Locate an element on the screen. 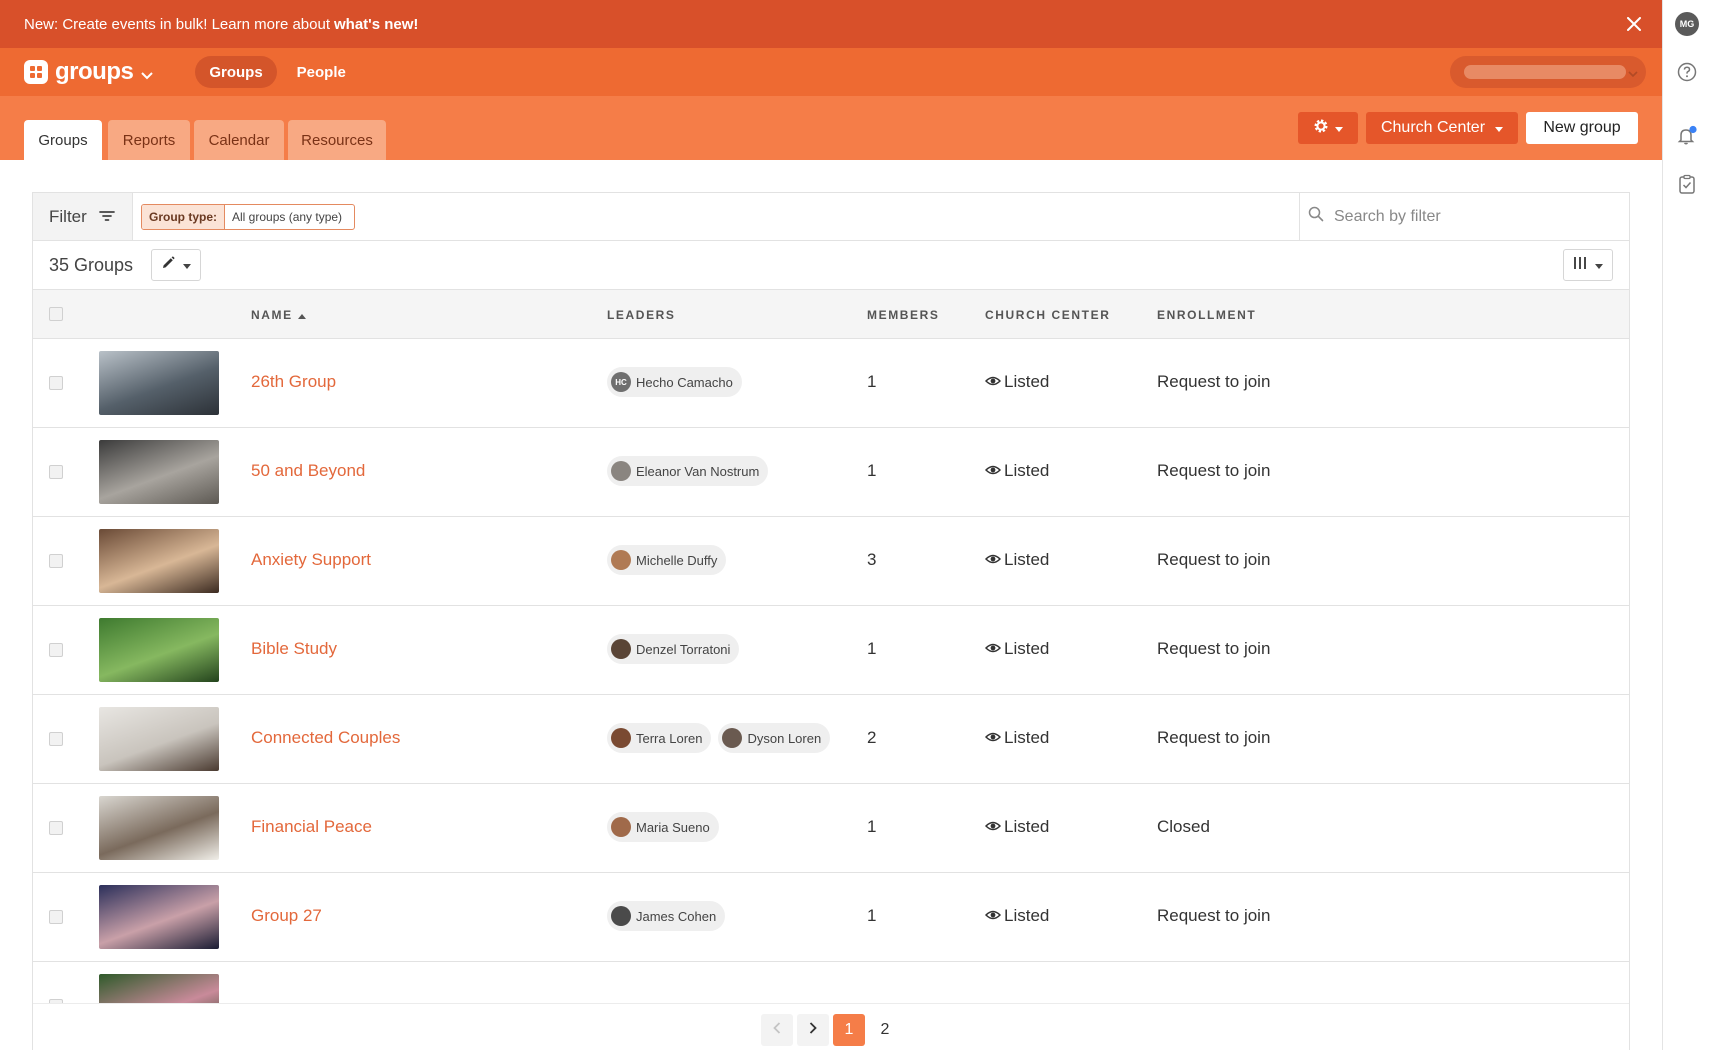 The image size is (1710, 1050). group-name-link: 50 and Beyond is located at coordinates (308, 471).